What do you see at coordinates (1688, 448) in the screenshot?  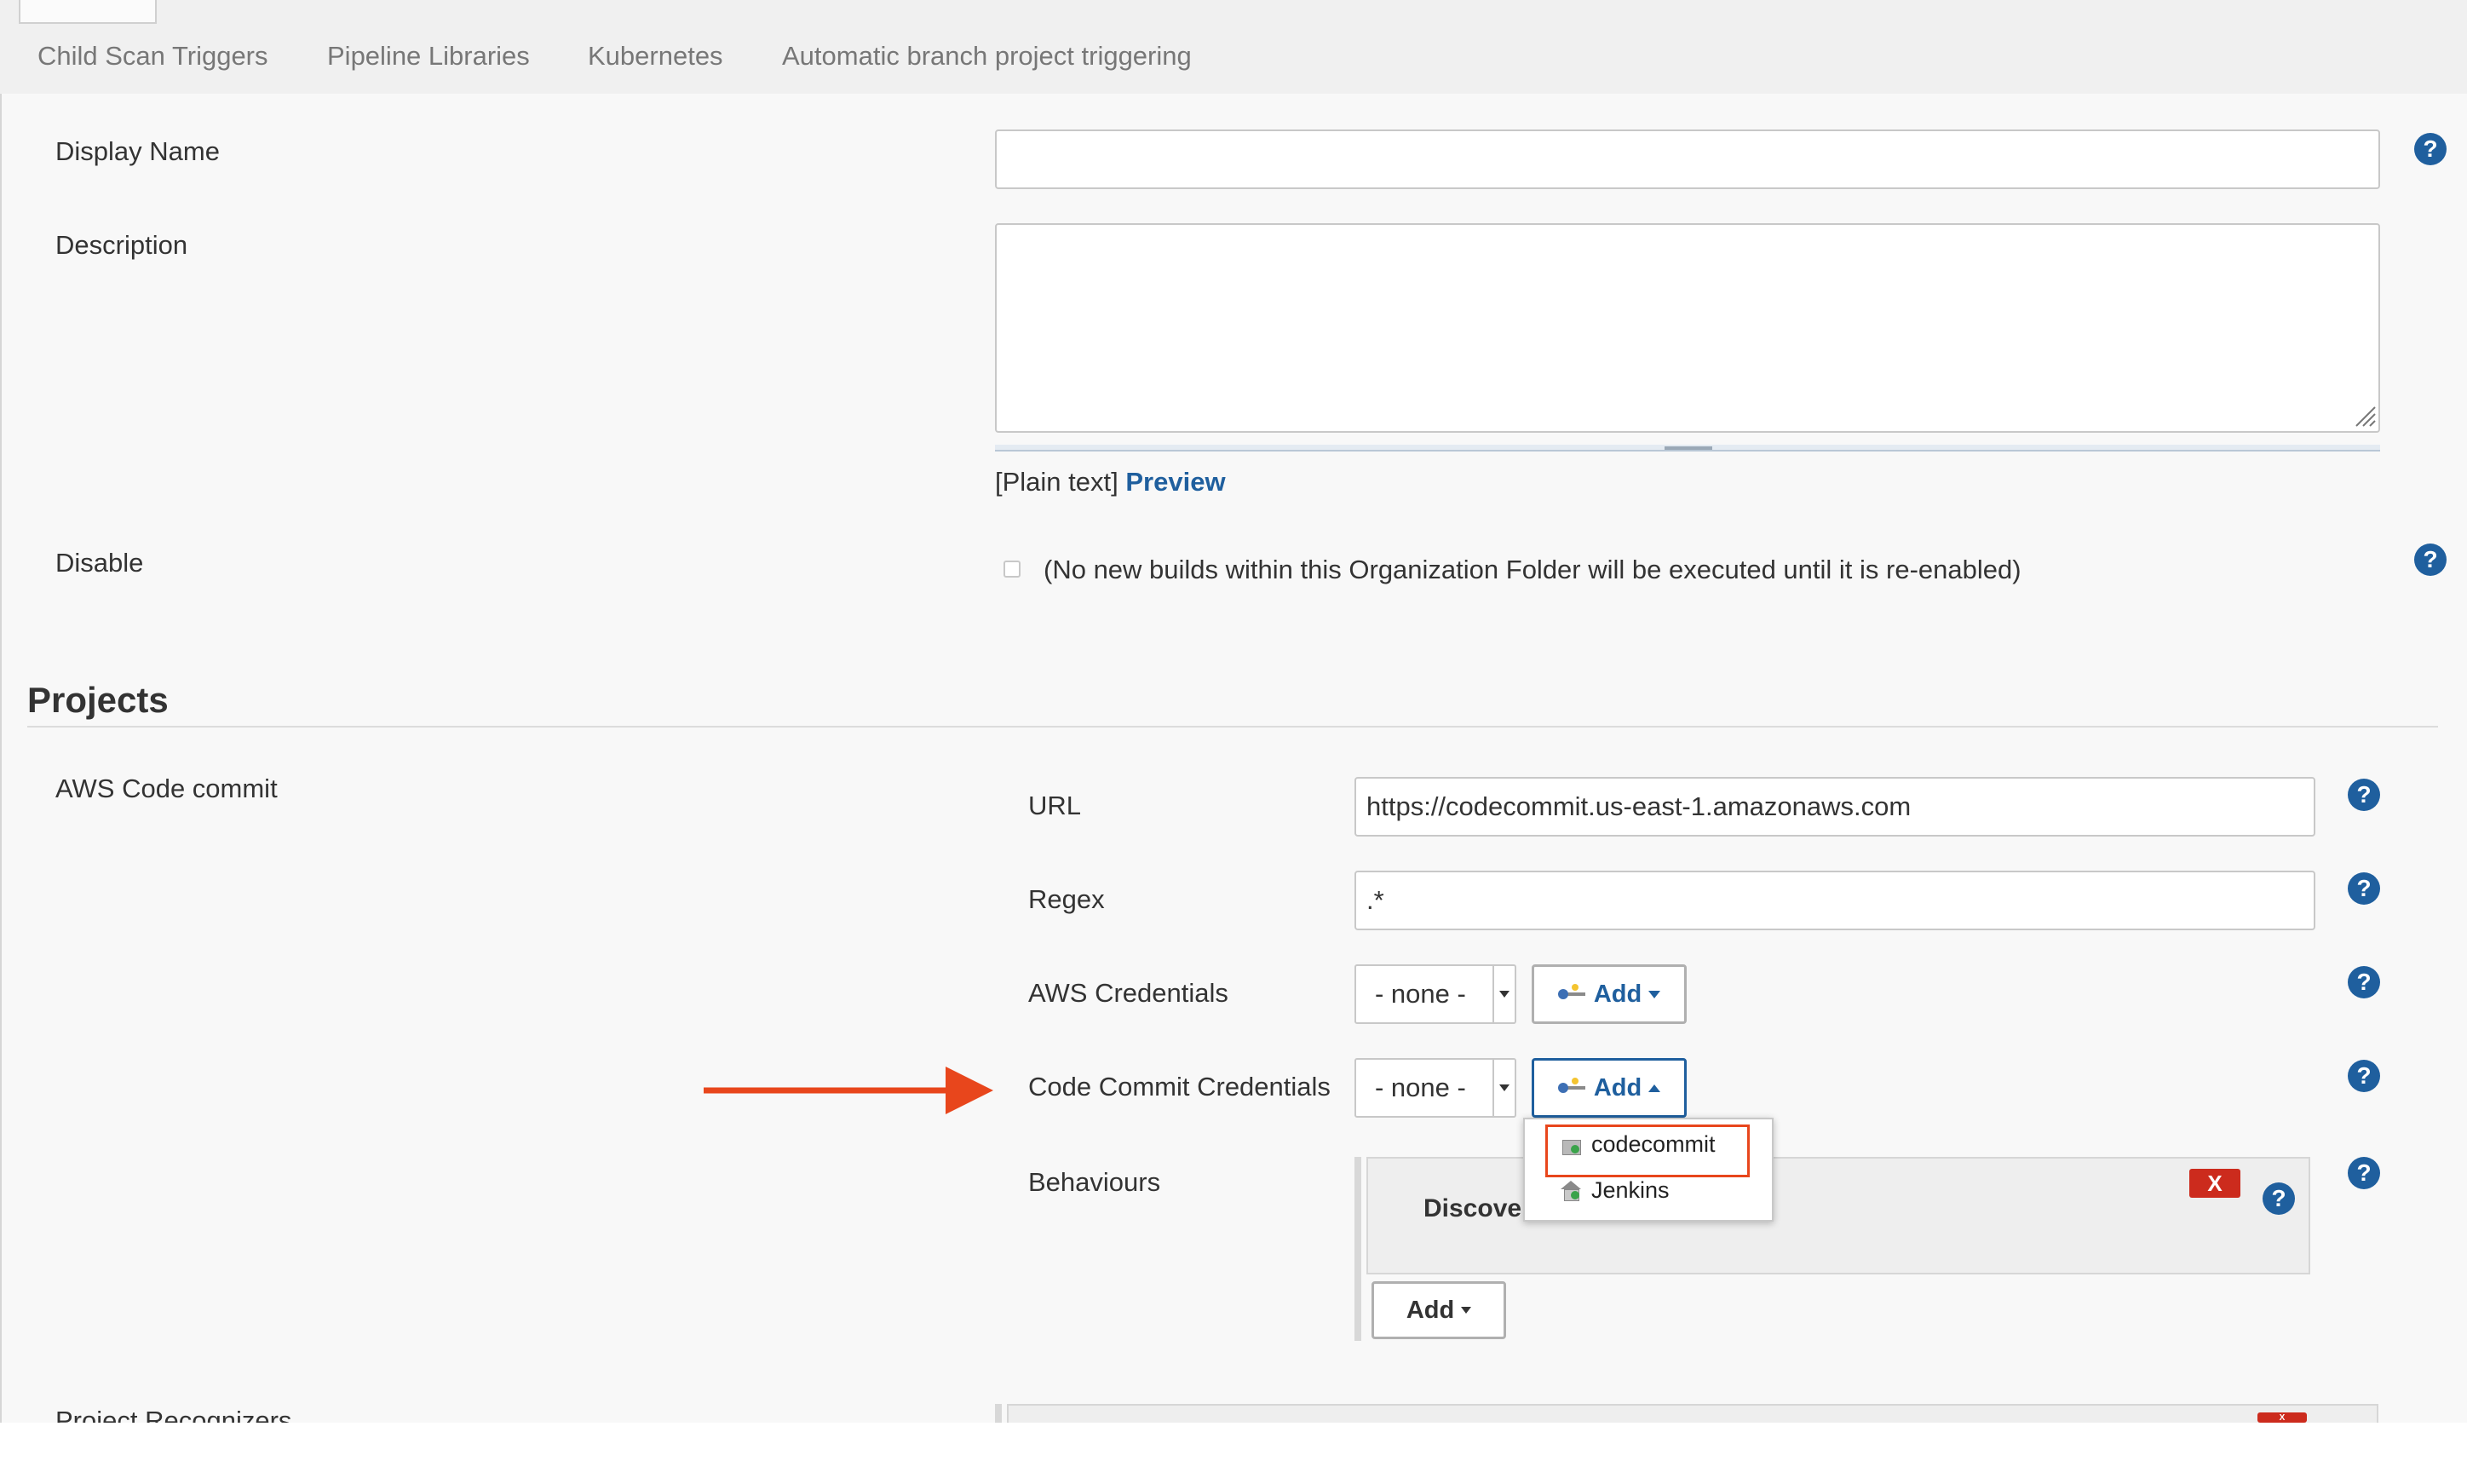 I see `description-drag-grip` at bounding box center [1688, 448].